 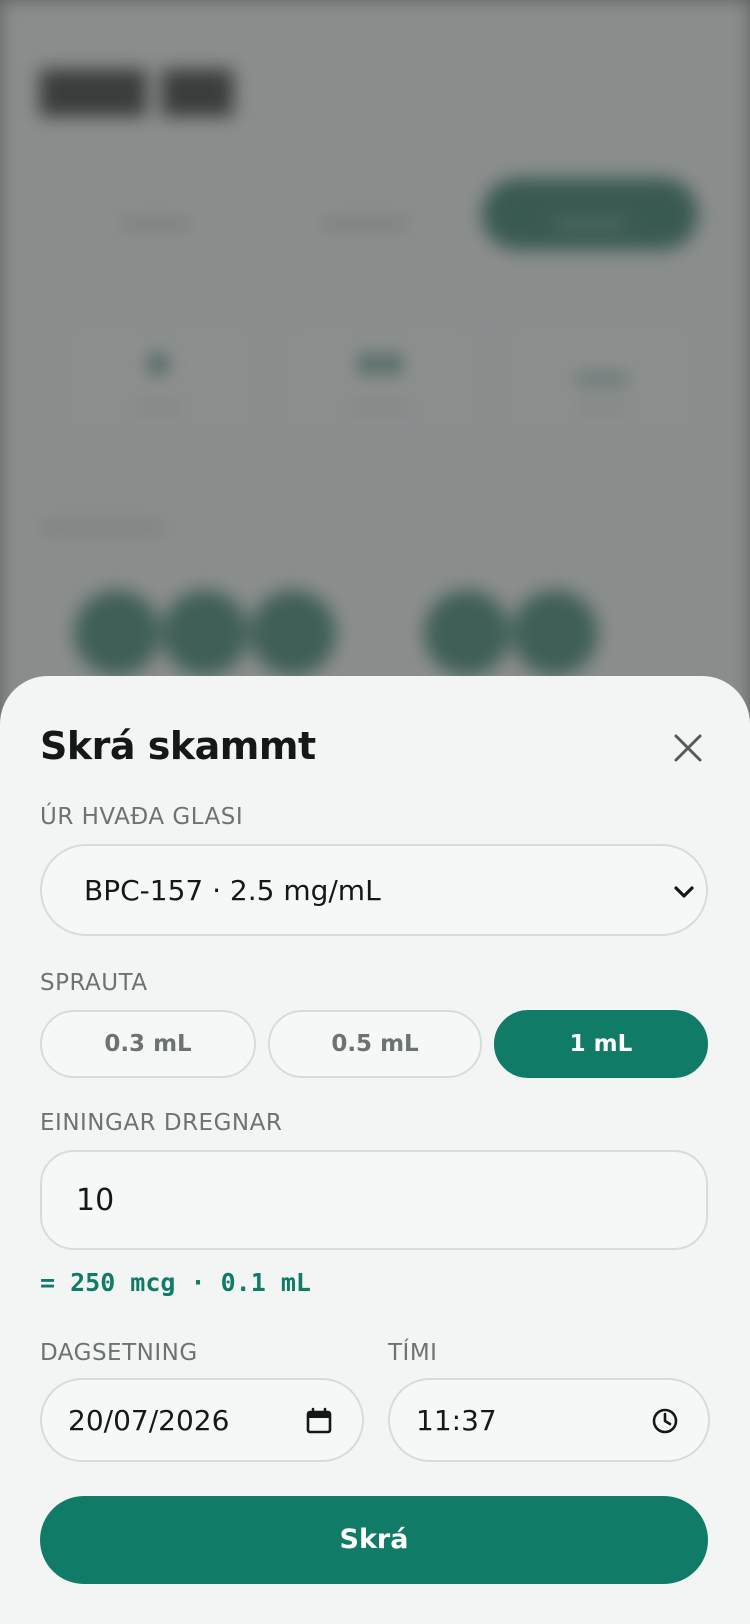 I want to click on units-input: 10, so click(x=374, y=1200).